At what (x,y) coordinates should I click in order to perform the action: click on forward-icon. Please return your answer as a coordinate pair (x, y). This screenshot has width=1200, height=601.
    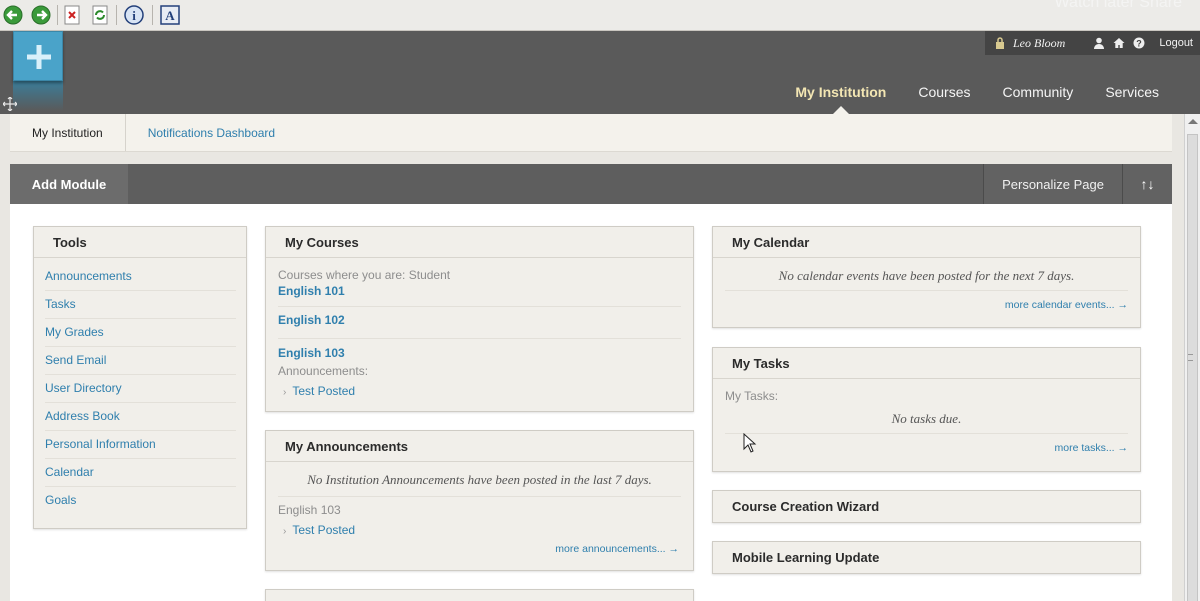
    Looking at the image, I should click on (41, 15).